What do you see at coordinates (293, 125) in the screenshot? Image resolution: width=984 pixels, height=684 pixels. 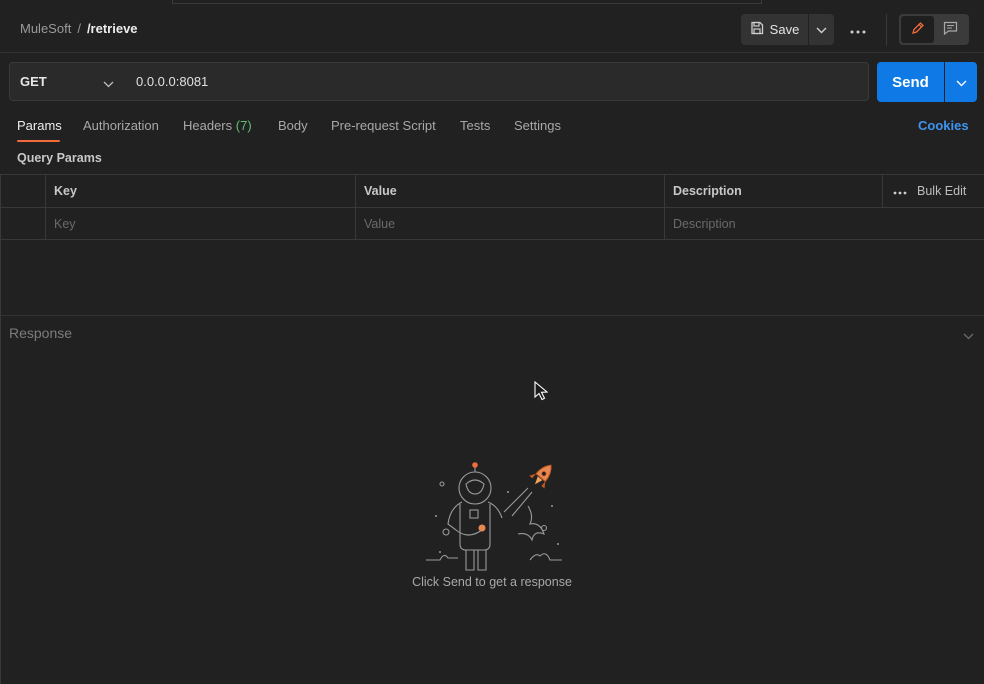 I see `tab-body: Body` at bounding box center [293, 125].